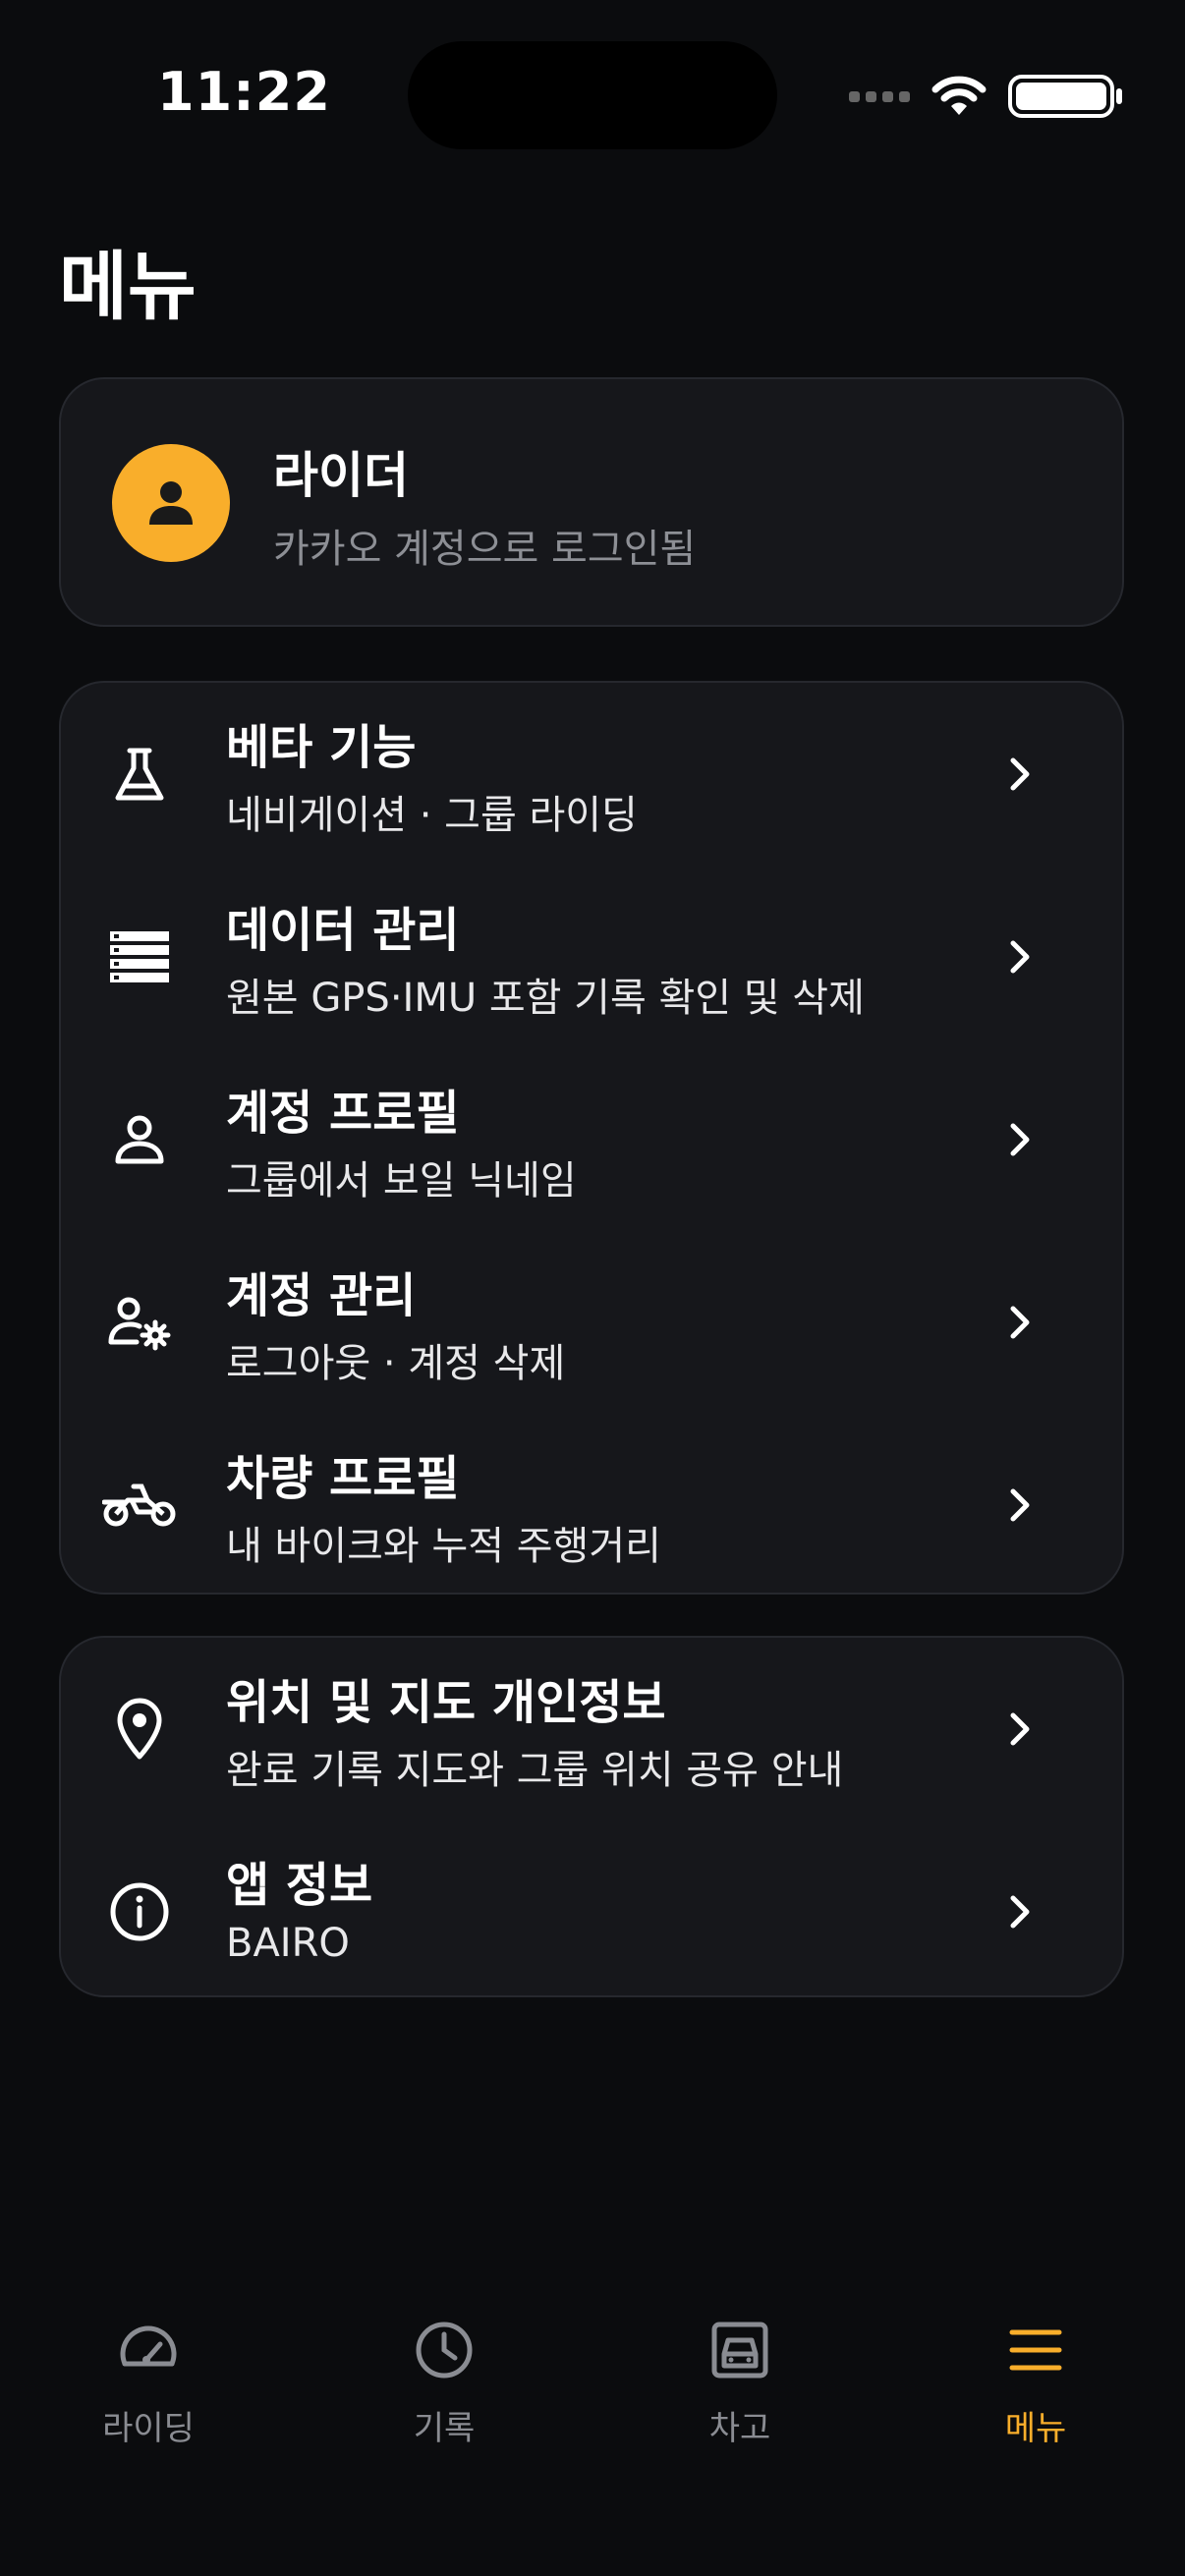  Describe the element at coordinates (592, 1322) in the screenshot. I see `menu-item-account-management: 계정 관리 로그아웃 · 계정 삭제` at that location.